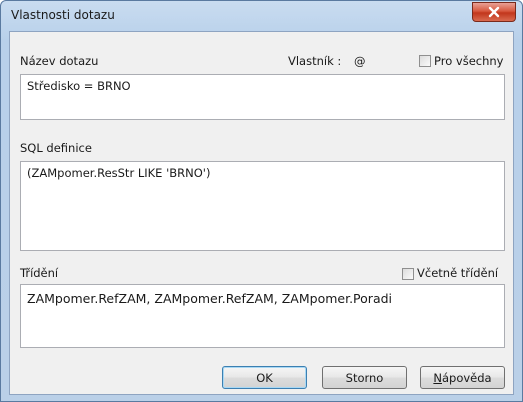 Image resolution: width=523 pixels, height=402 pixels. Describe the element at coordinates (264, 377) in the screenshot. I see `ok-button: OK` at that location.